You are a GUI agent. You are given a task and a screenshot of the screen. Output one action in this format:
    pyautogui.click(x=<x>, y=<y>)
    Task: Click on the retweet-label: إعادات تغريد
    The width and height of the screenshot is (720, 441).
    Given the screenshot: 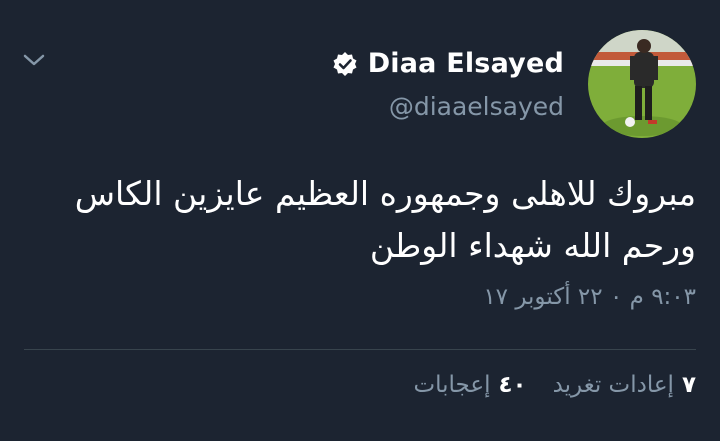 What is the action you would take?
    pyautogui.click(x=613, y=385)
    